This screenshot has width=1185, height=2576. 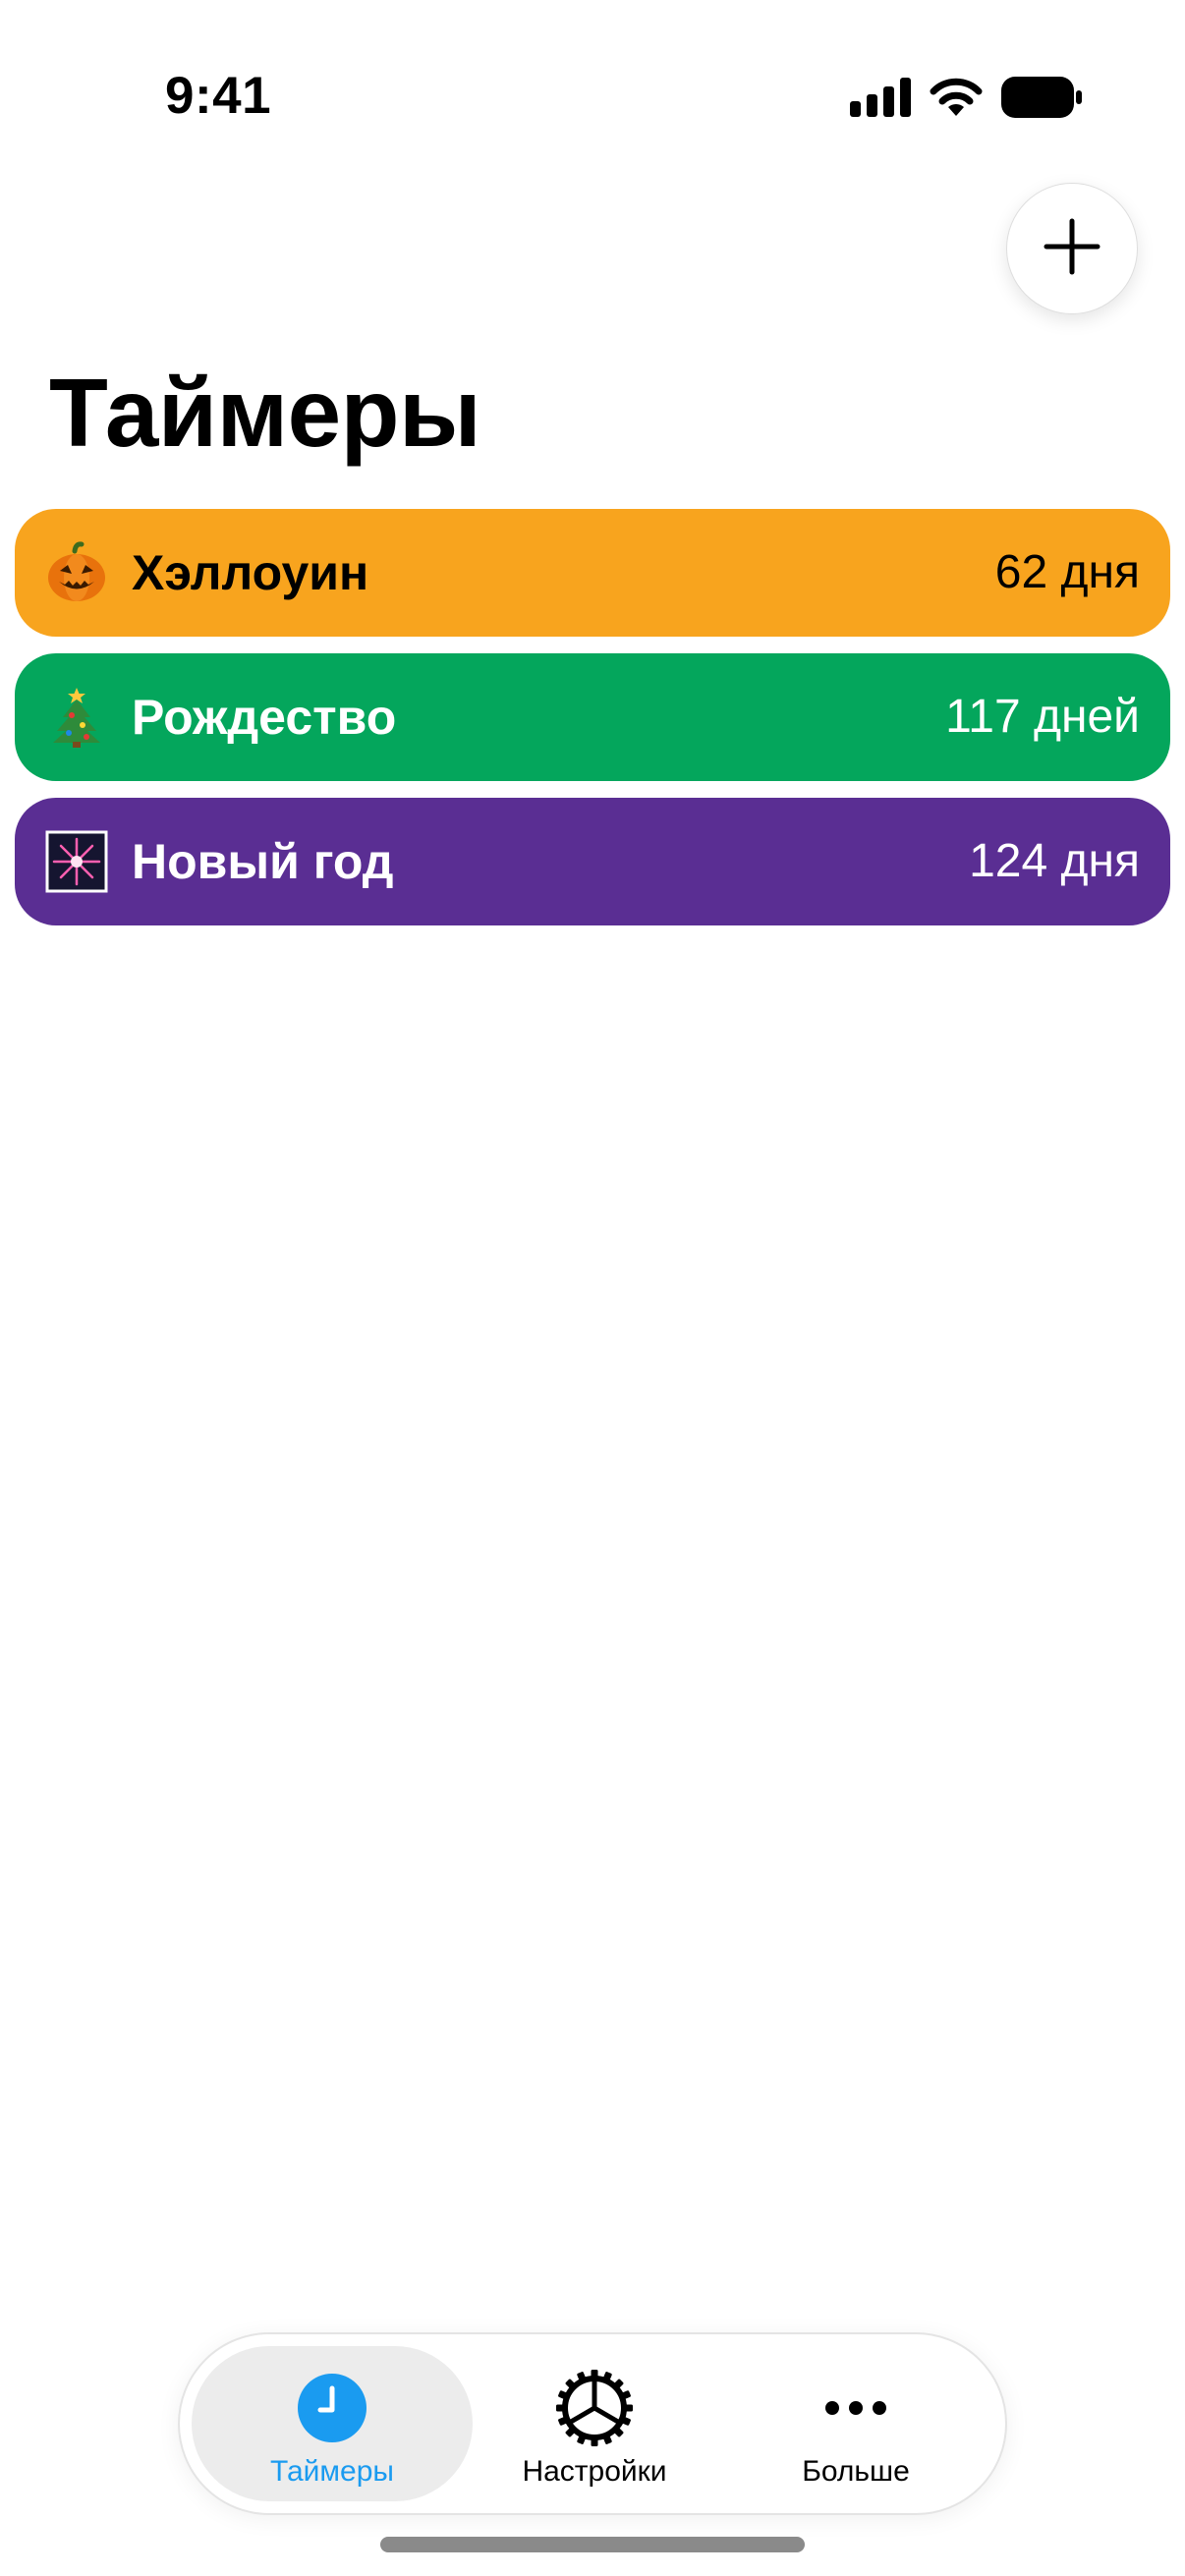 I want to click on timer-days-count: 117 дней, so click(x=1042, y=717).